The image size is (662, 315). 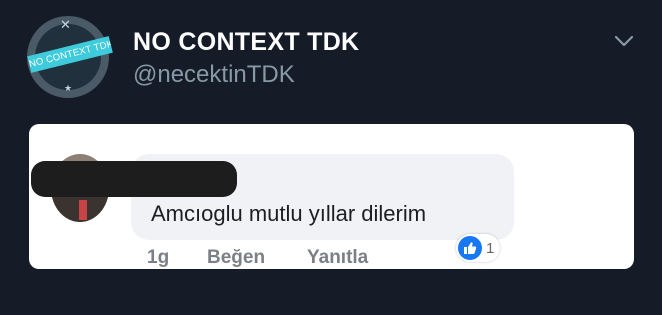 I want to click on display-name: NO CONTEXT TDK, so click(x=246, y=42).